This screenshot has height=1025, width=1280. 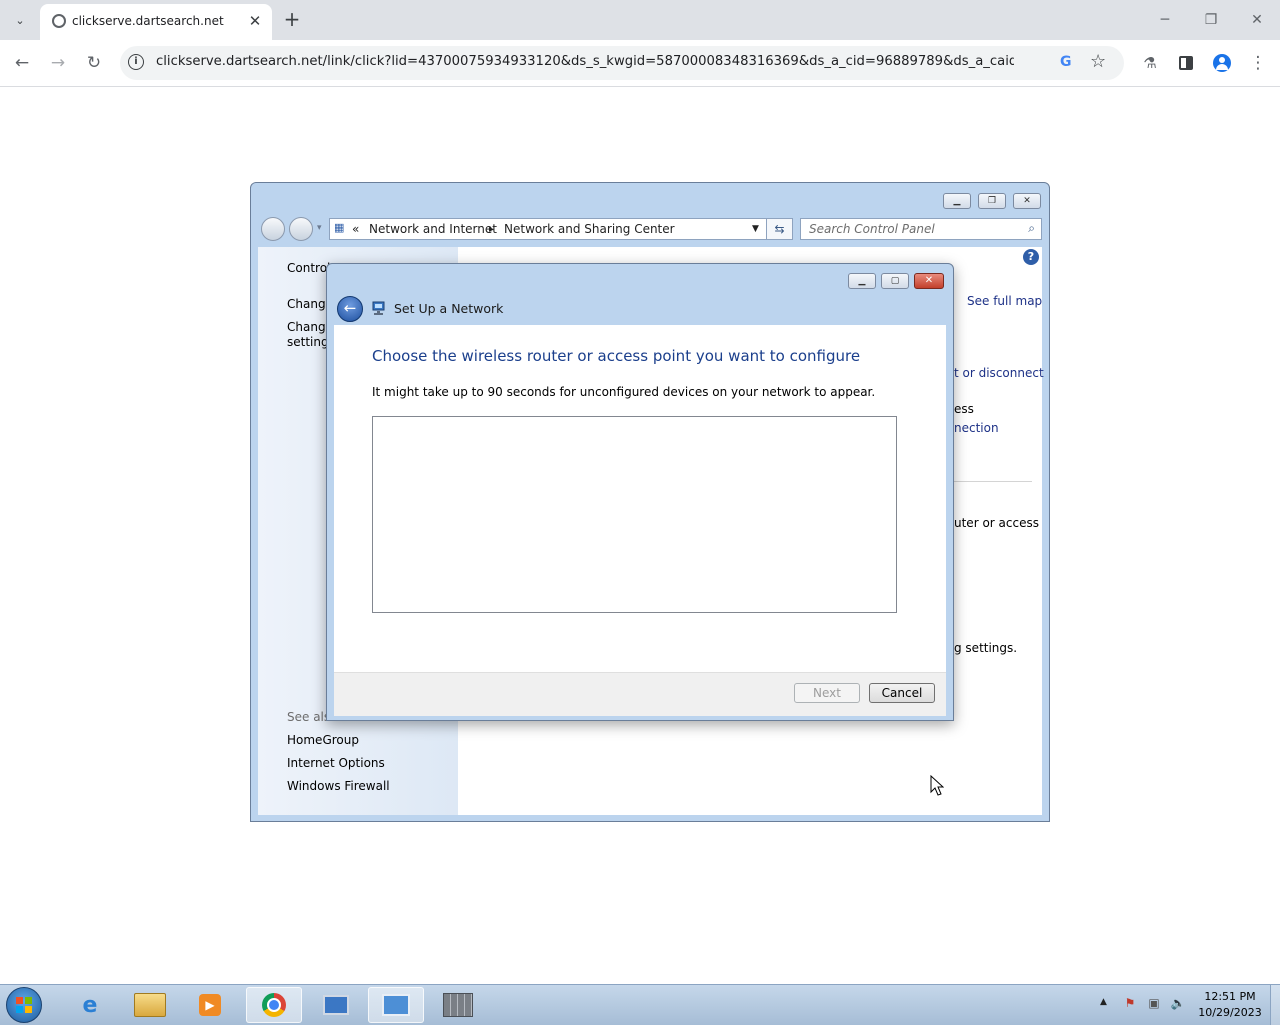 I want to click on next-button: Next, so click(x=827, y=693).